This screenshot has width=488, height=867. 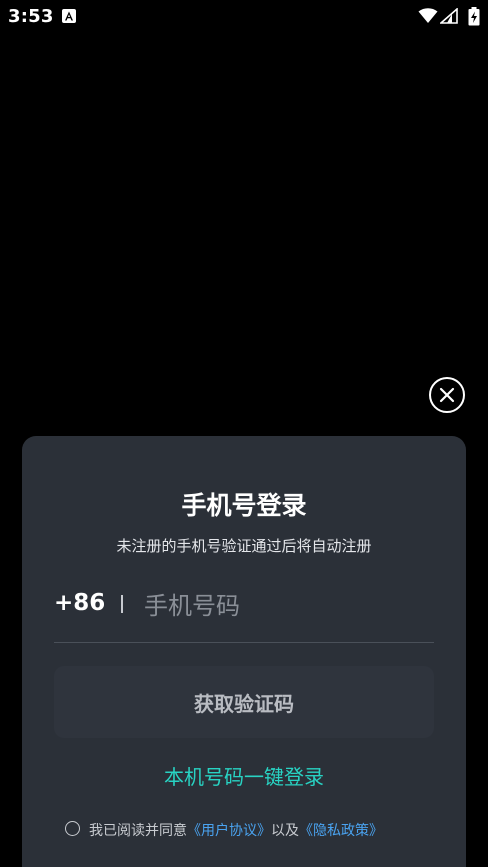 What do you see at coordinates (79, 603) in the screenshot?
I see `country-code: +86` at bounding box center [79, 603].